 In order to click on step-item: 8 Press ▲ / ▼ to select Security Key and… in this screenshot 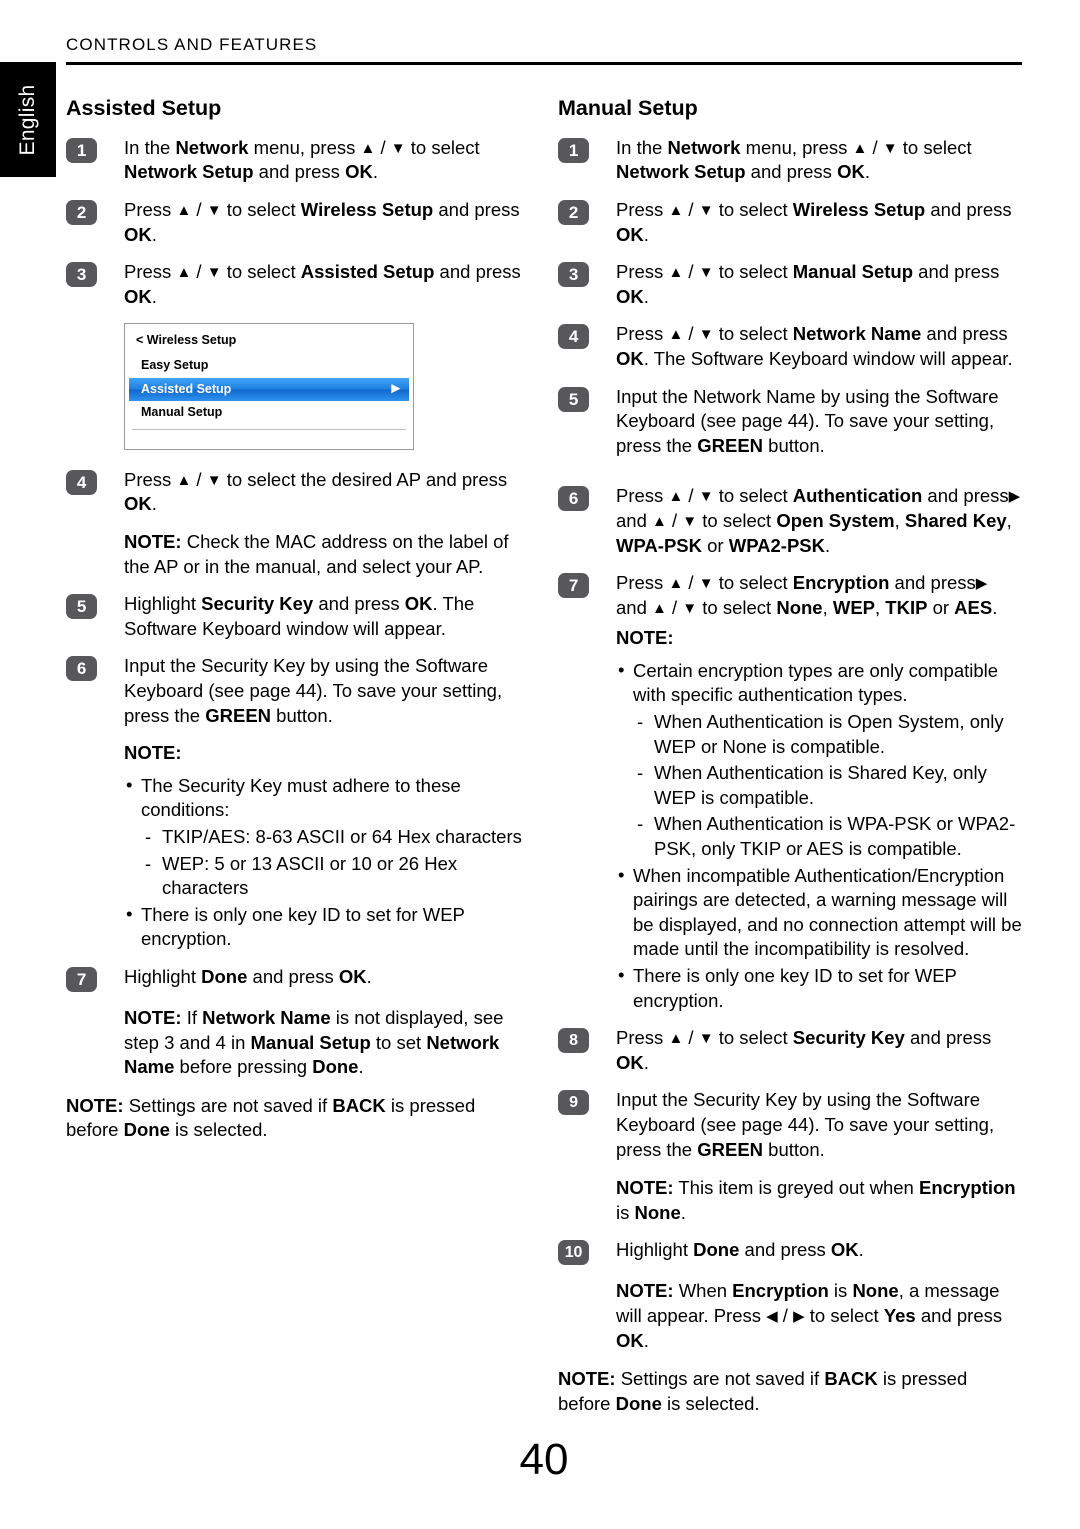, I will do `click(790, 1050)`.